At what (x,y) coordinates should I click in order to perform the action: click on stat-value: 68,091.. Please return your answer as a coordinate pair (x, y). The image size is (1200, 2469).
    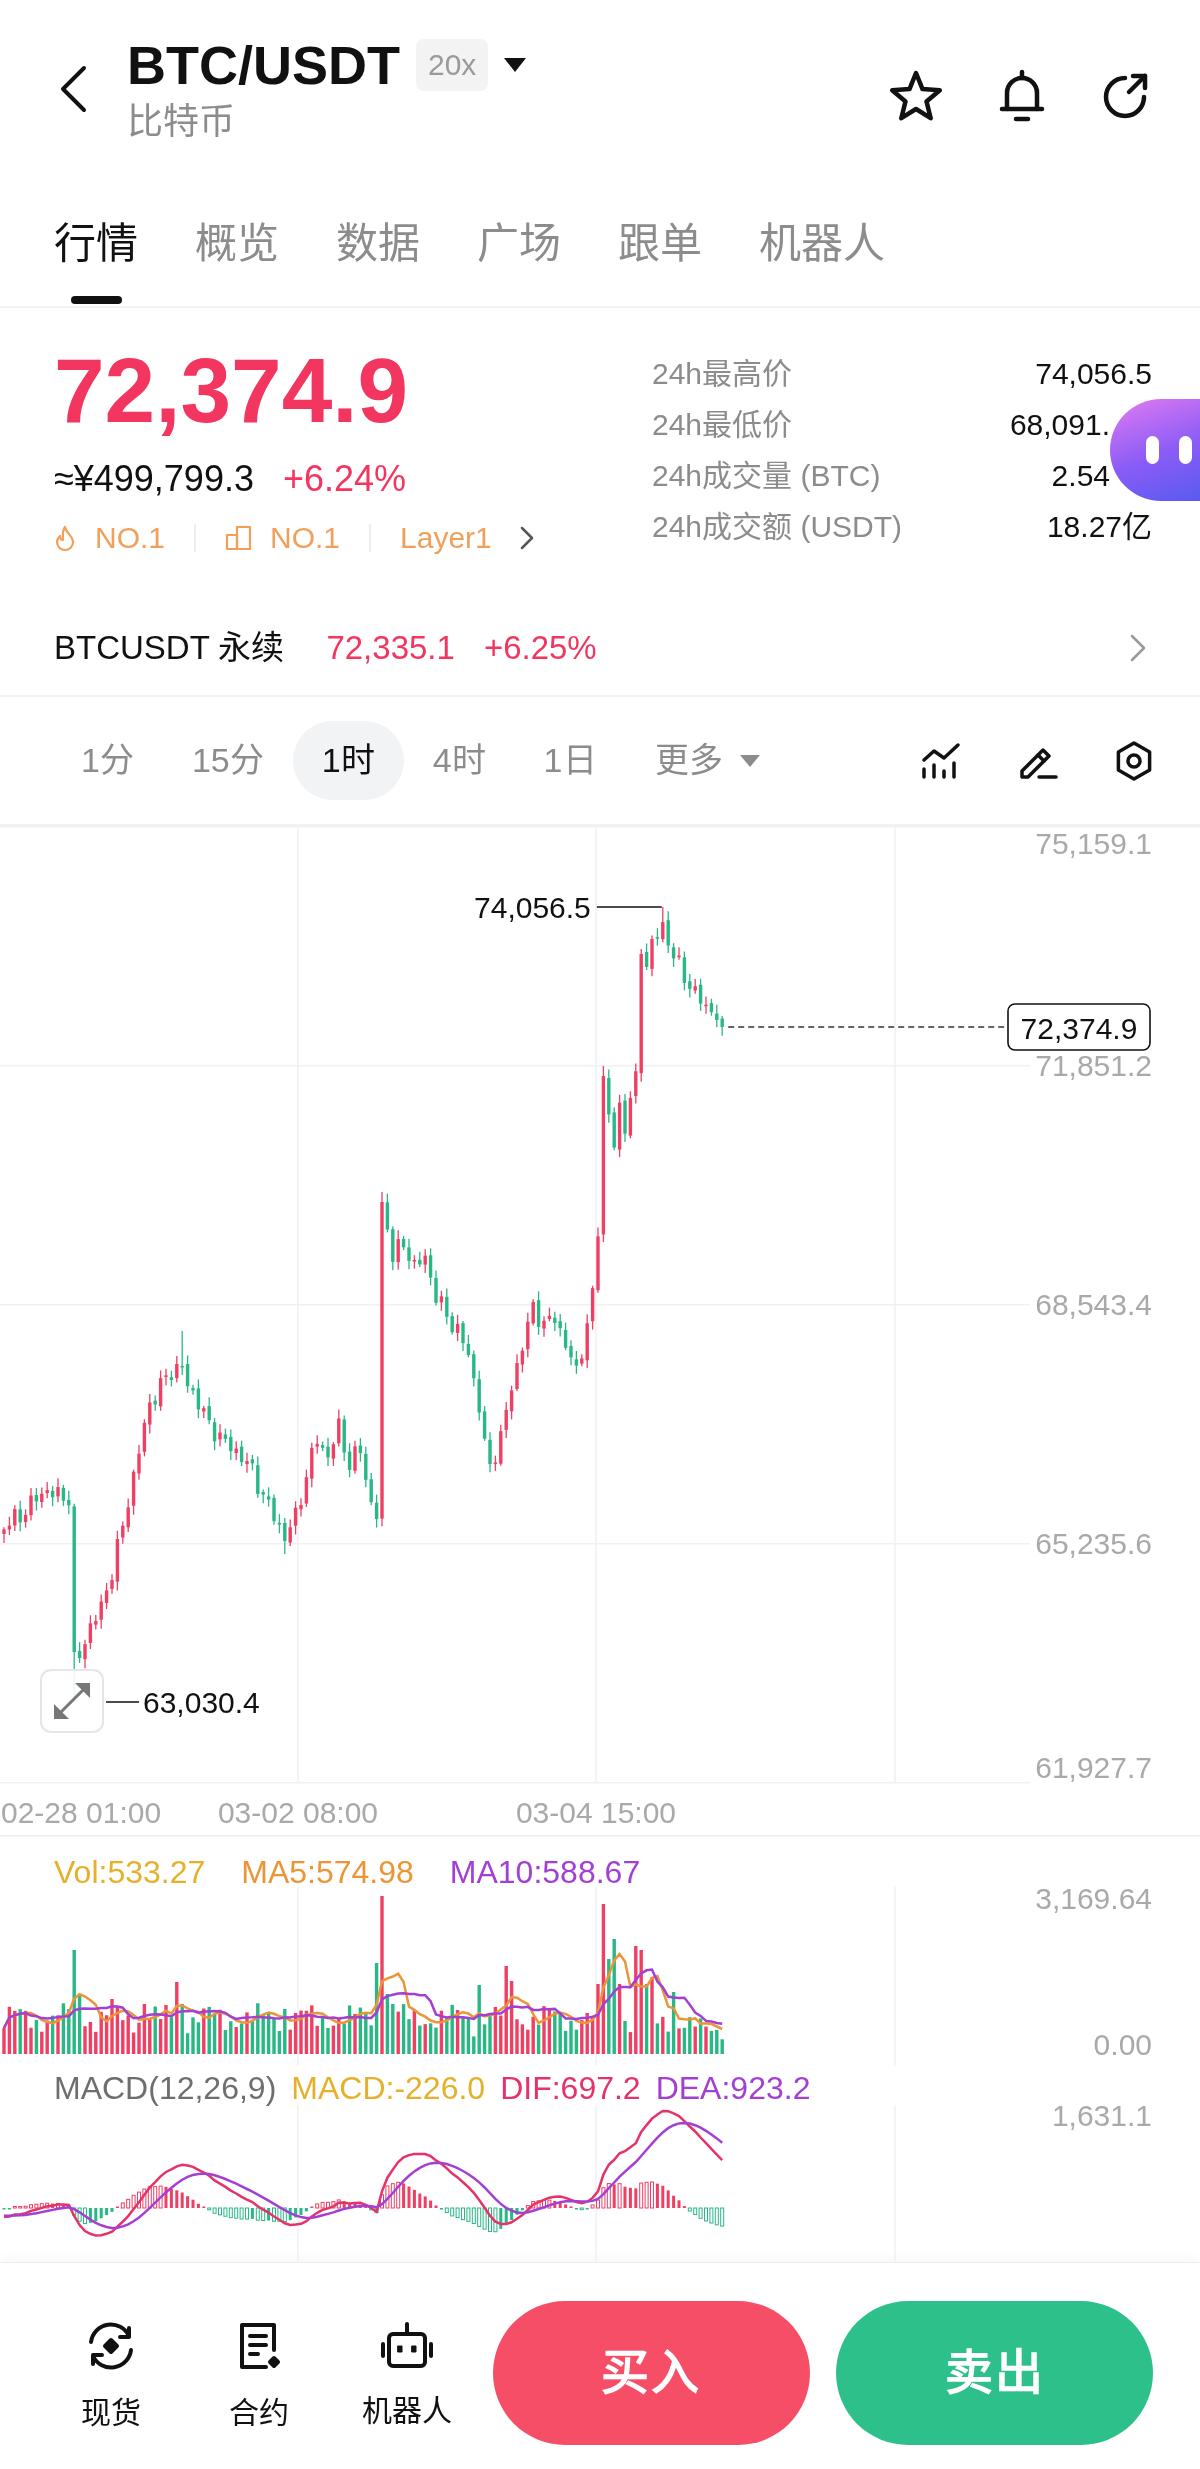
    Looking at the image, I should click on (1059, 425).